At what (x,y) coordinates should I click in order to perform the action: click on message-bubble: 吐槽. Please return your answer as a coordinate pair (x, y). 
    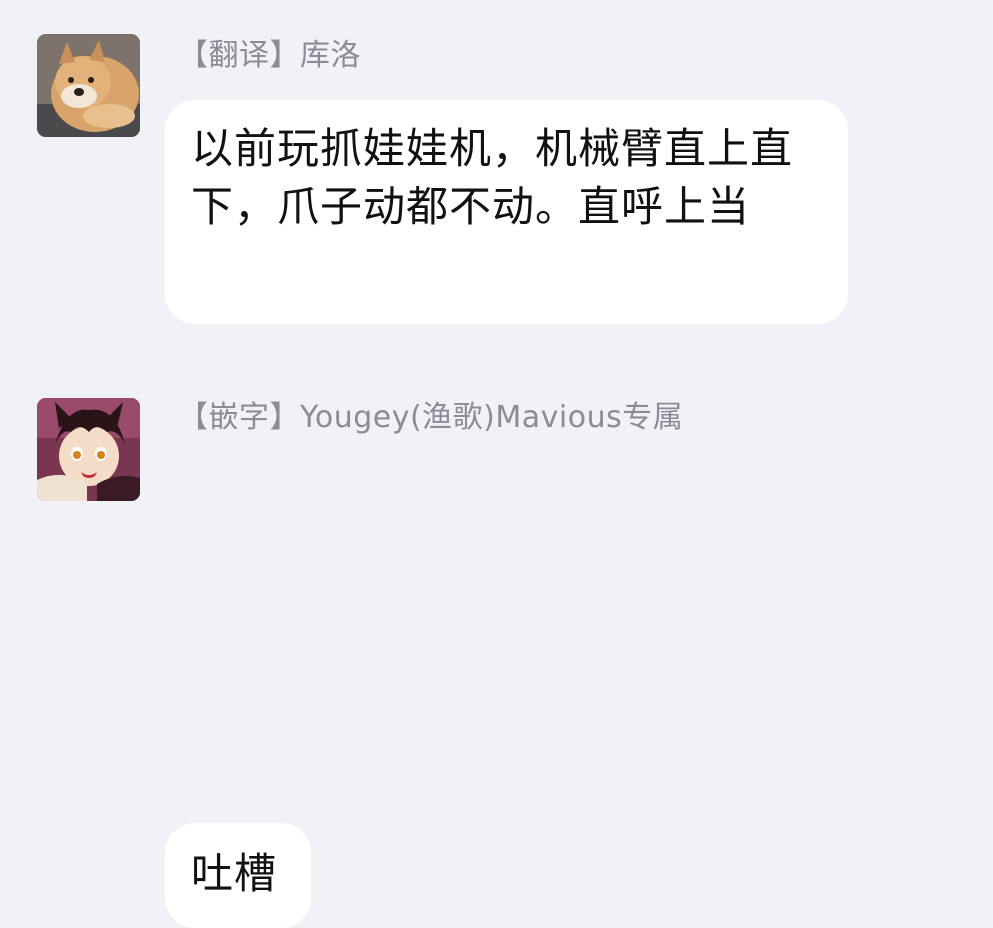
    Looking at the image, I should click on (238, 875).